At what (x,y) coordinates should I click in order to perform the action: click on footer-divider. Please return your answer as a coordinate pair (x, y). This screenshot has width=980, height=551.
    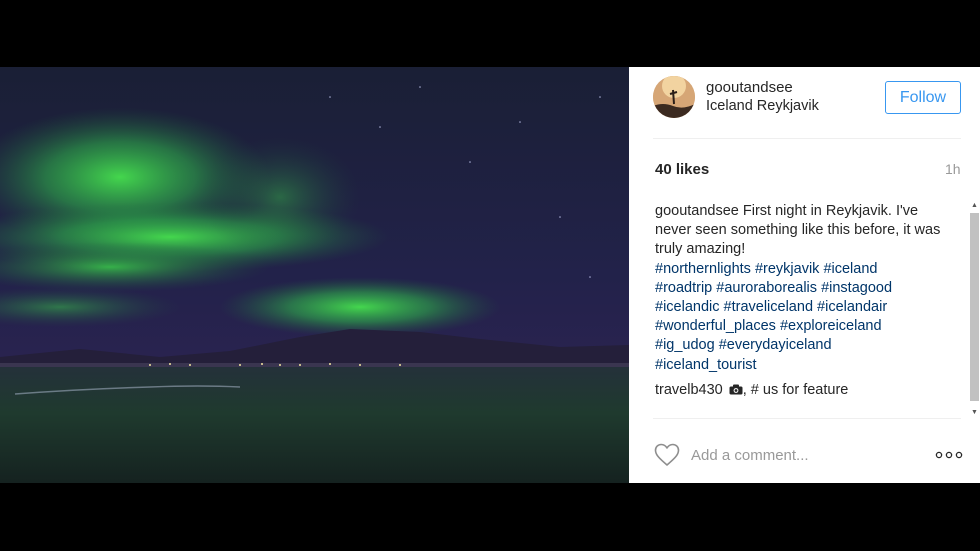
    Looking at the image, I should click on (807, 418).